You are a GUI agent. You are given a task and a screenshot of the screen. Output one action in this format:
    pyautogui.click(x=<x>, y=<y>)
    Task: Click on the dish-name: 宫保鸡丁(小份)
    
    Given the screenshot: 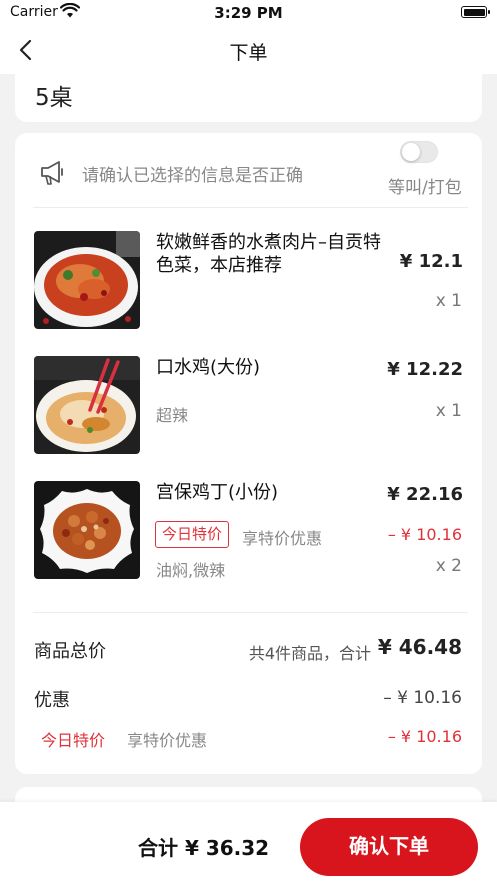 What is the action you would take?
    pyautogui.click(x=217, y=492)
    